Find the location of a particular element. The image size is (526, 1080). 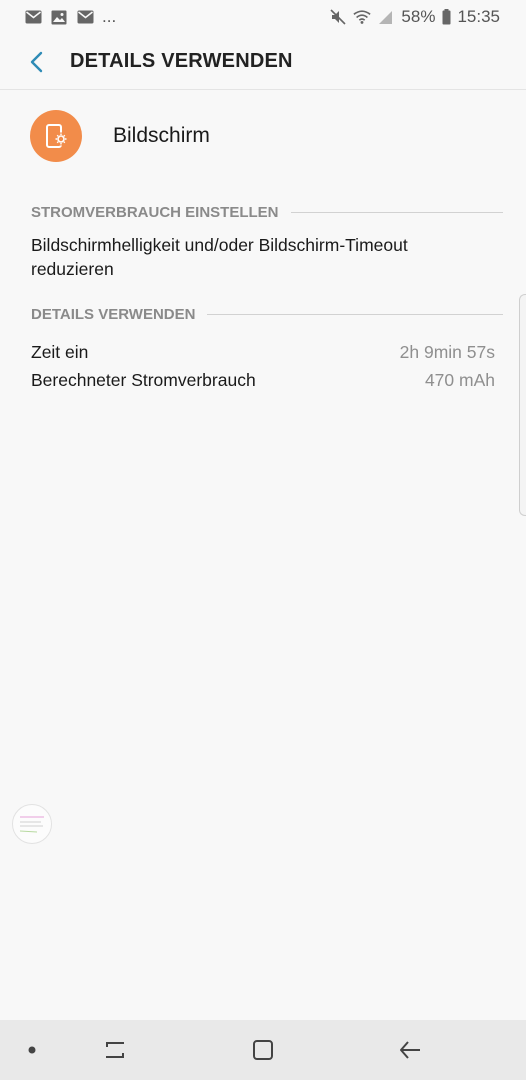

clock: 15:35 is located at coordinates (478, 16).